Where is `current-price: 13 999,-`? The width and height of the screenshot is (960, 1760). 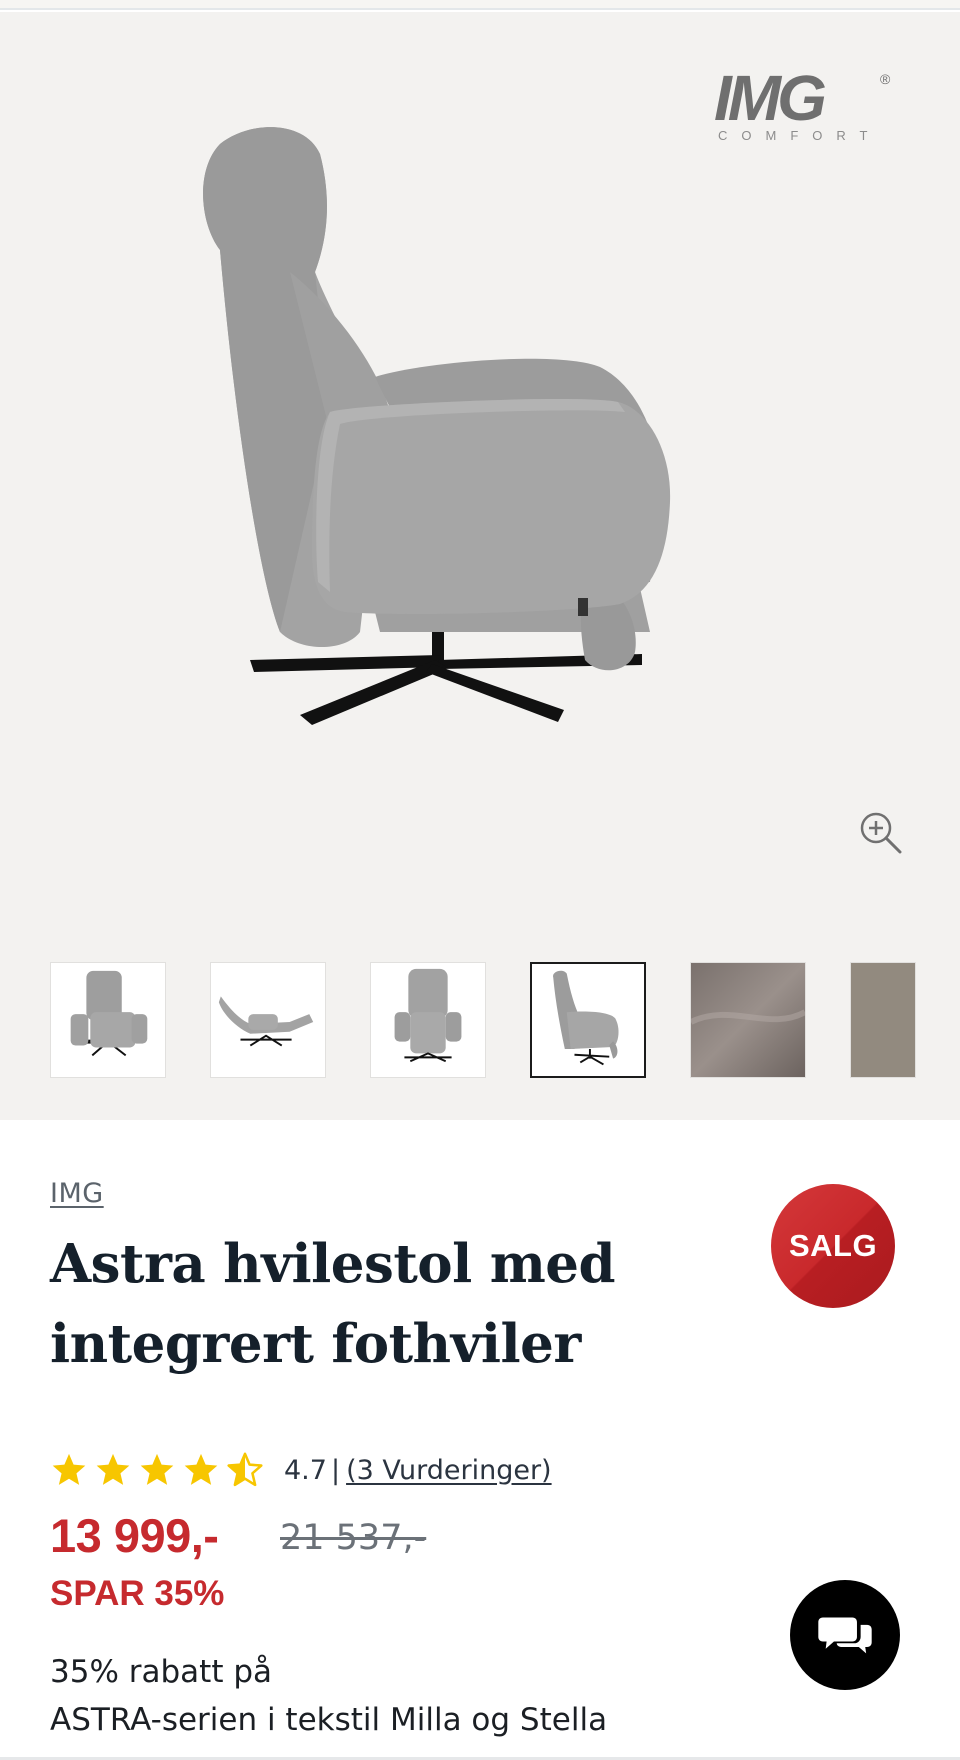
current-price: 13 999,- is located at coordinates (134, 1535).